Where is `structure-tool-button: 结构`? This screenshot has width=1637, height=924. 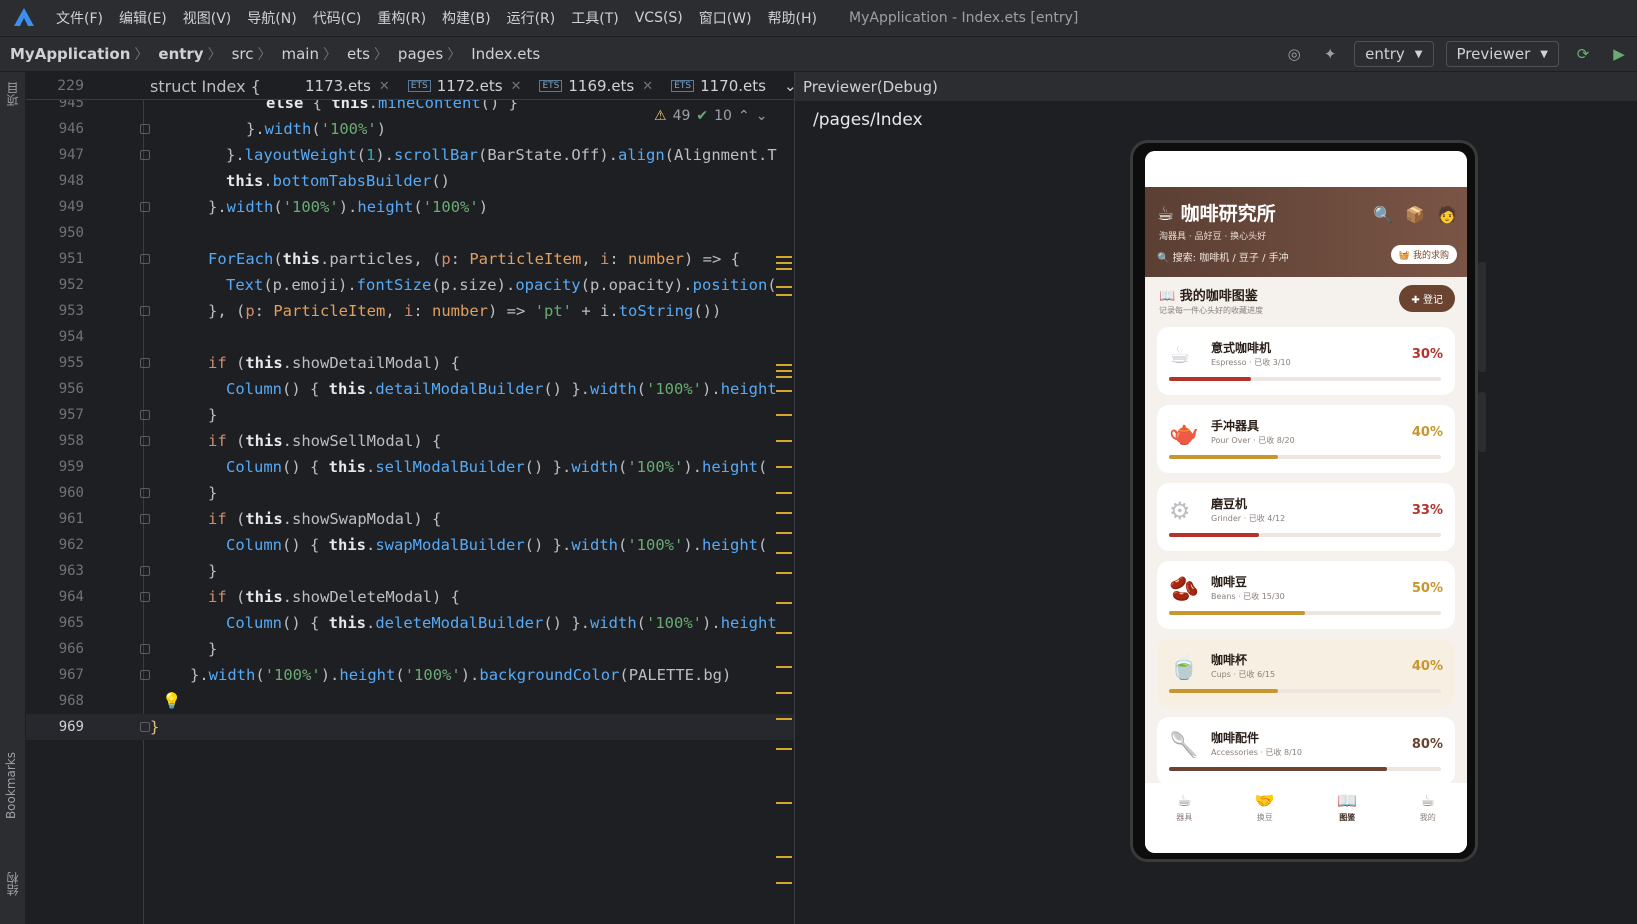
structure-tool-button: 结构 is located at coordinates (12, 884).